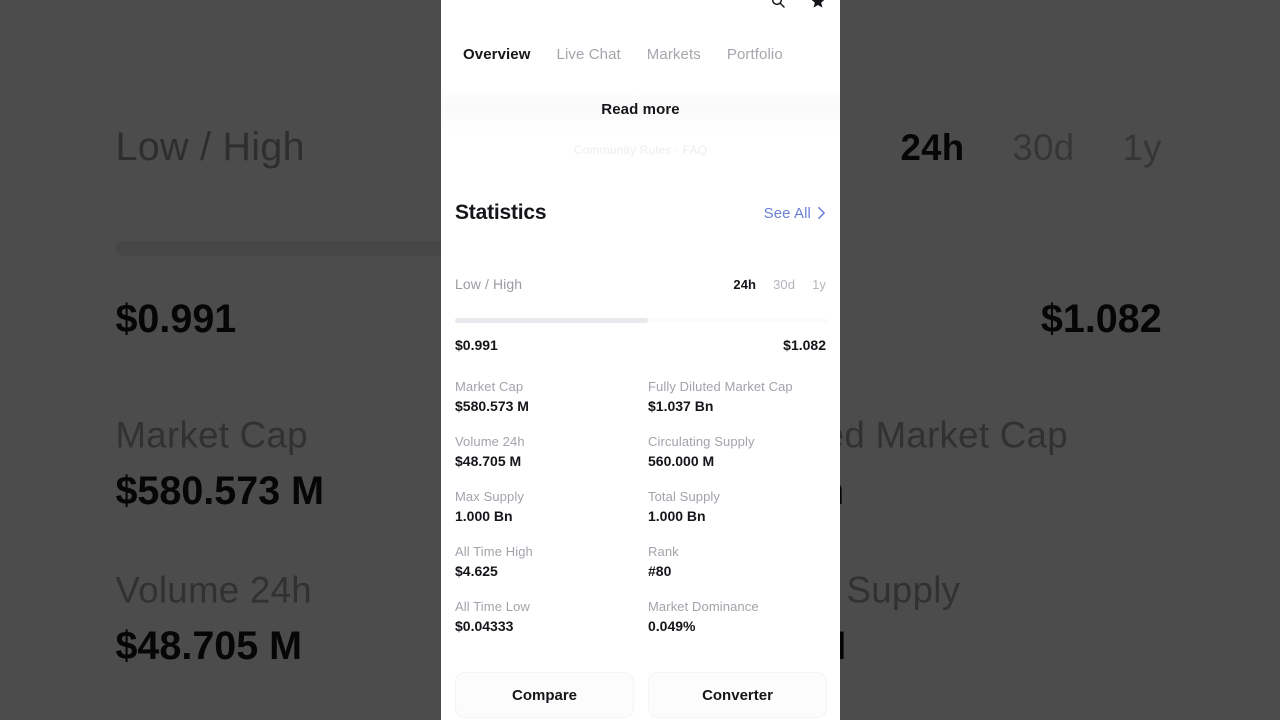 The image size is (1280, 720). I want to click on high-value: $1.082, so click(804, 345).